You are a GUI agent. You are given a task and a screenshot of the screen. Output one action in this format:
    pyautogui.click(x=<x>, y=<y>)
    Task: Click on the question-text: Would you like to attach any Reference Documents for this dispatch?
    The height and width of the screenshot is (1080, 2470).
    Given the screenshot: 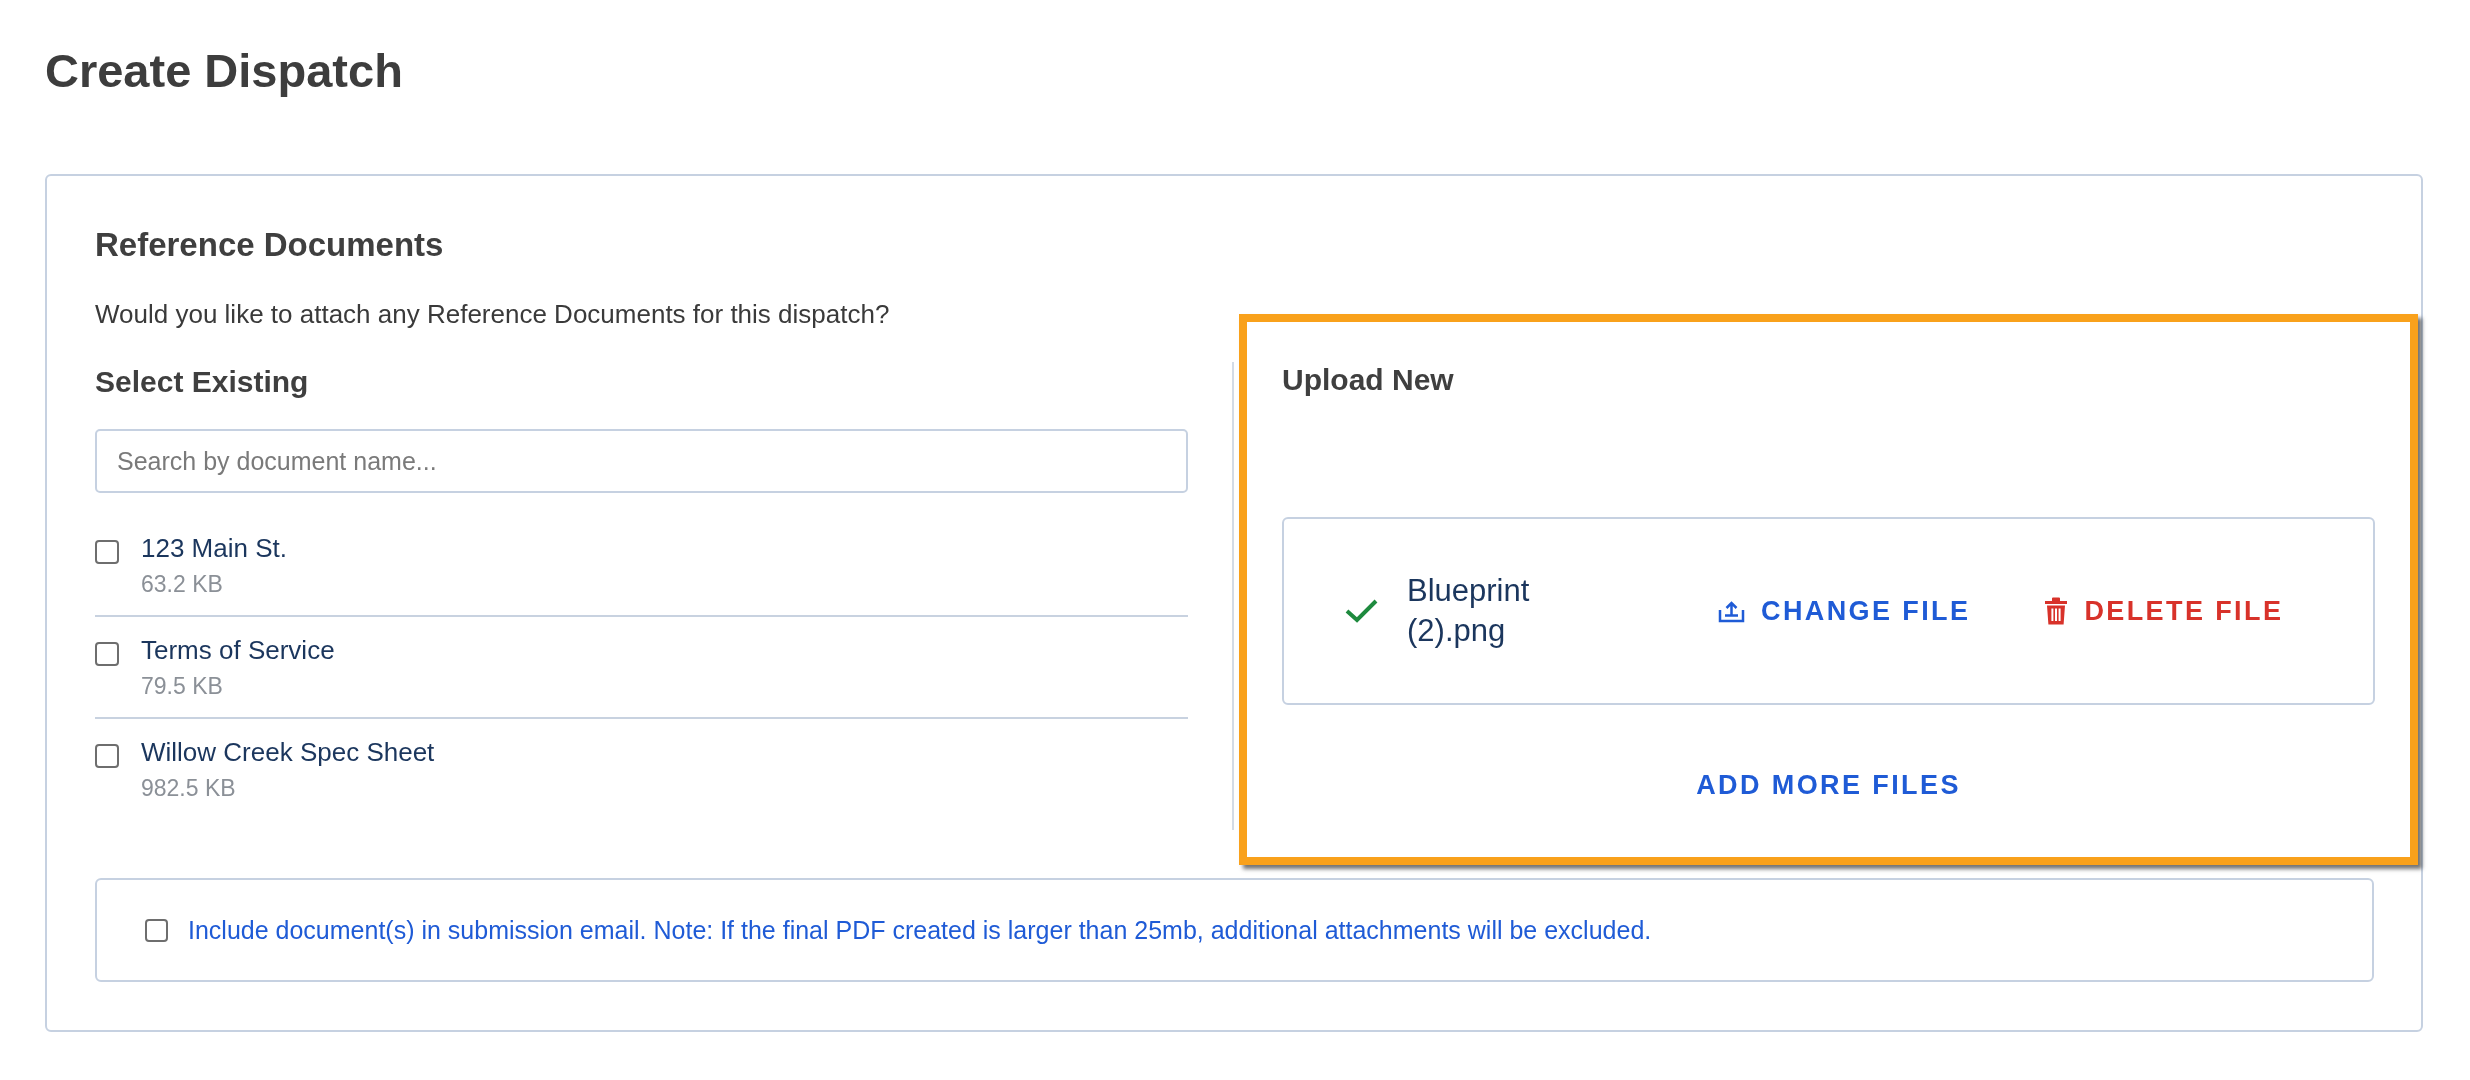 What is the action you would take?
    pyautogui.click(x=492, y=314)
    